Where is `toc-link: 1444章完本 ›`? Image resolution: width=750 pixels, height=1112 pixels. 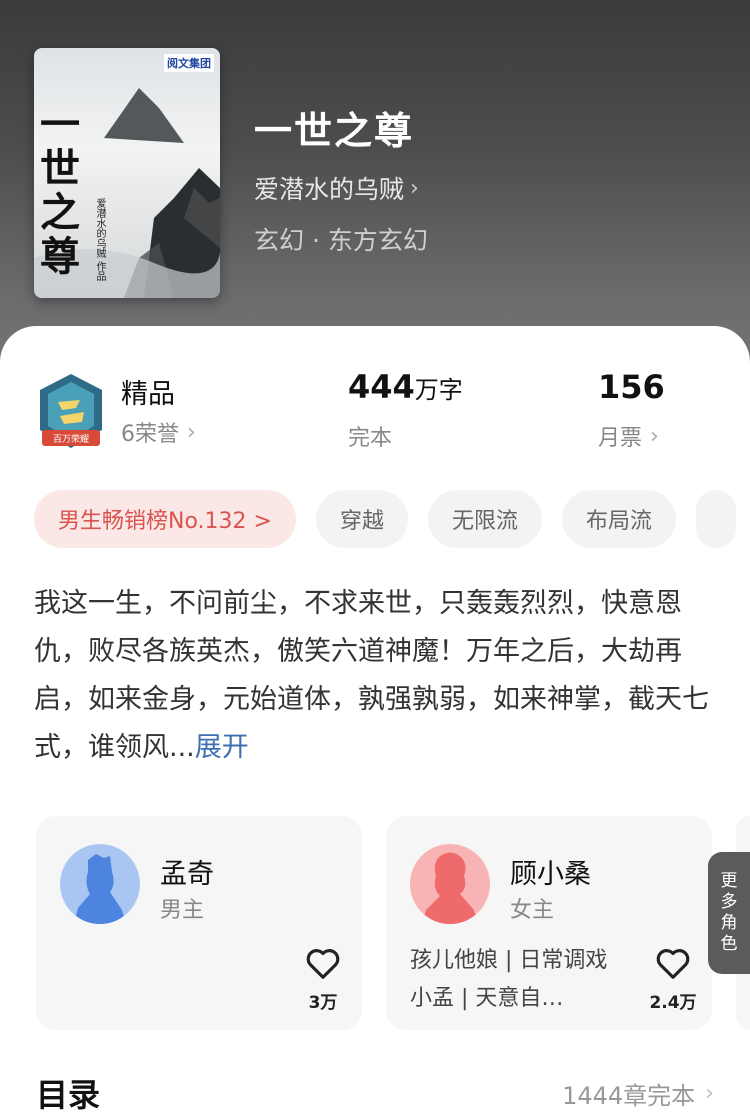
toc-link: 1444章完本 › is located at coordinates (638, 1093).